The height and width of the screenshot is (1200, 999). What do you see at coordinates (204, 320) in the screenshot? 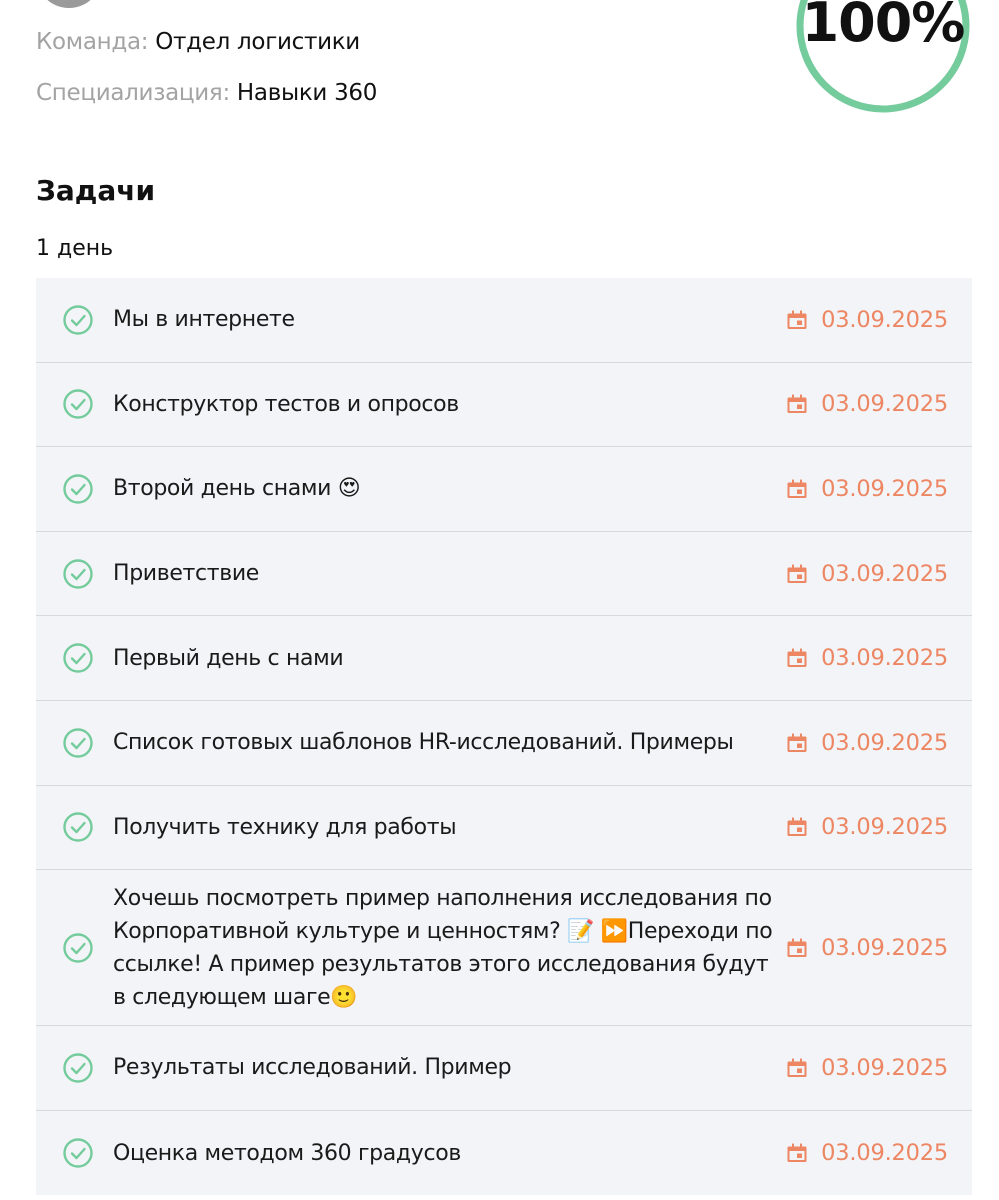
I see `task-title: Мы в интернете` at bounding box center [204, 320].